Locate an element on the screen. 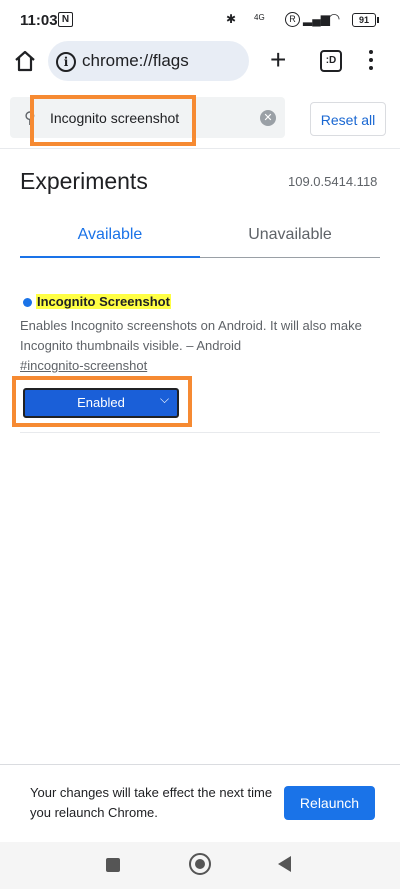  battery-icon: 91 is located at coordinates (365, 20).